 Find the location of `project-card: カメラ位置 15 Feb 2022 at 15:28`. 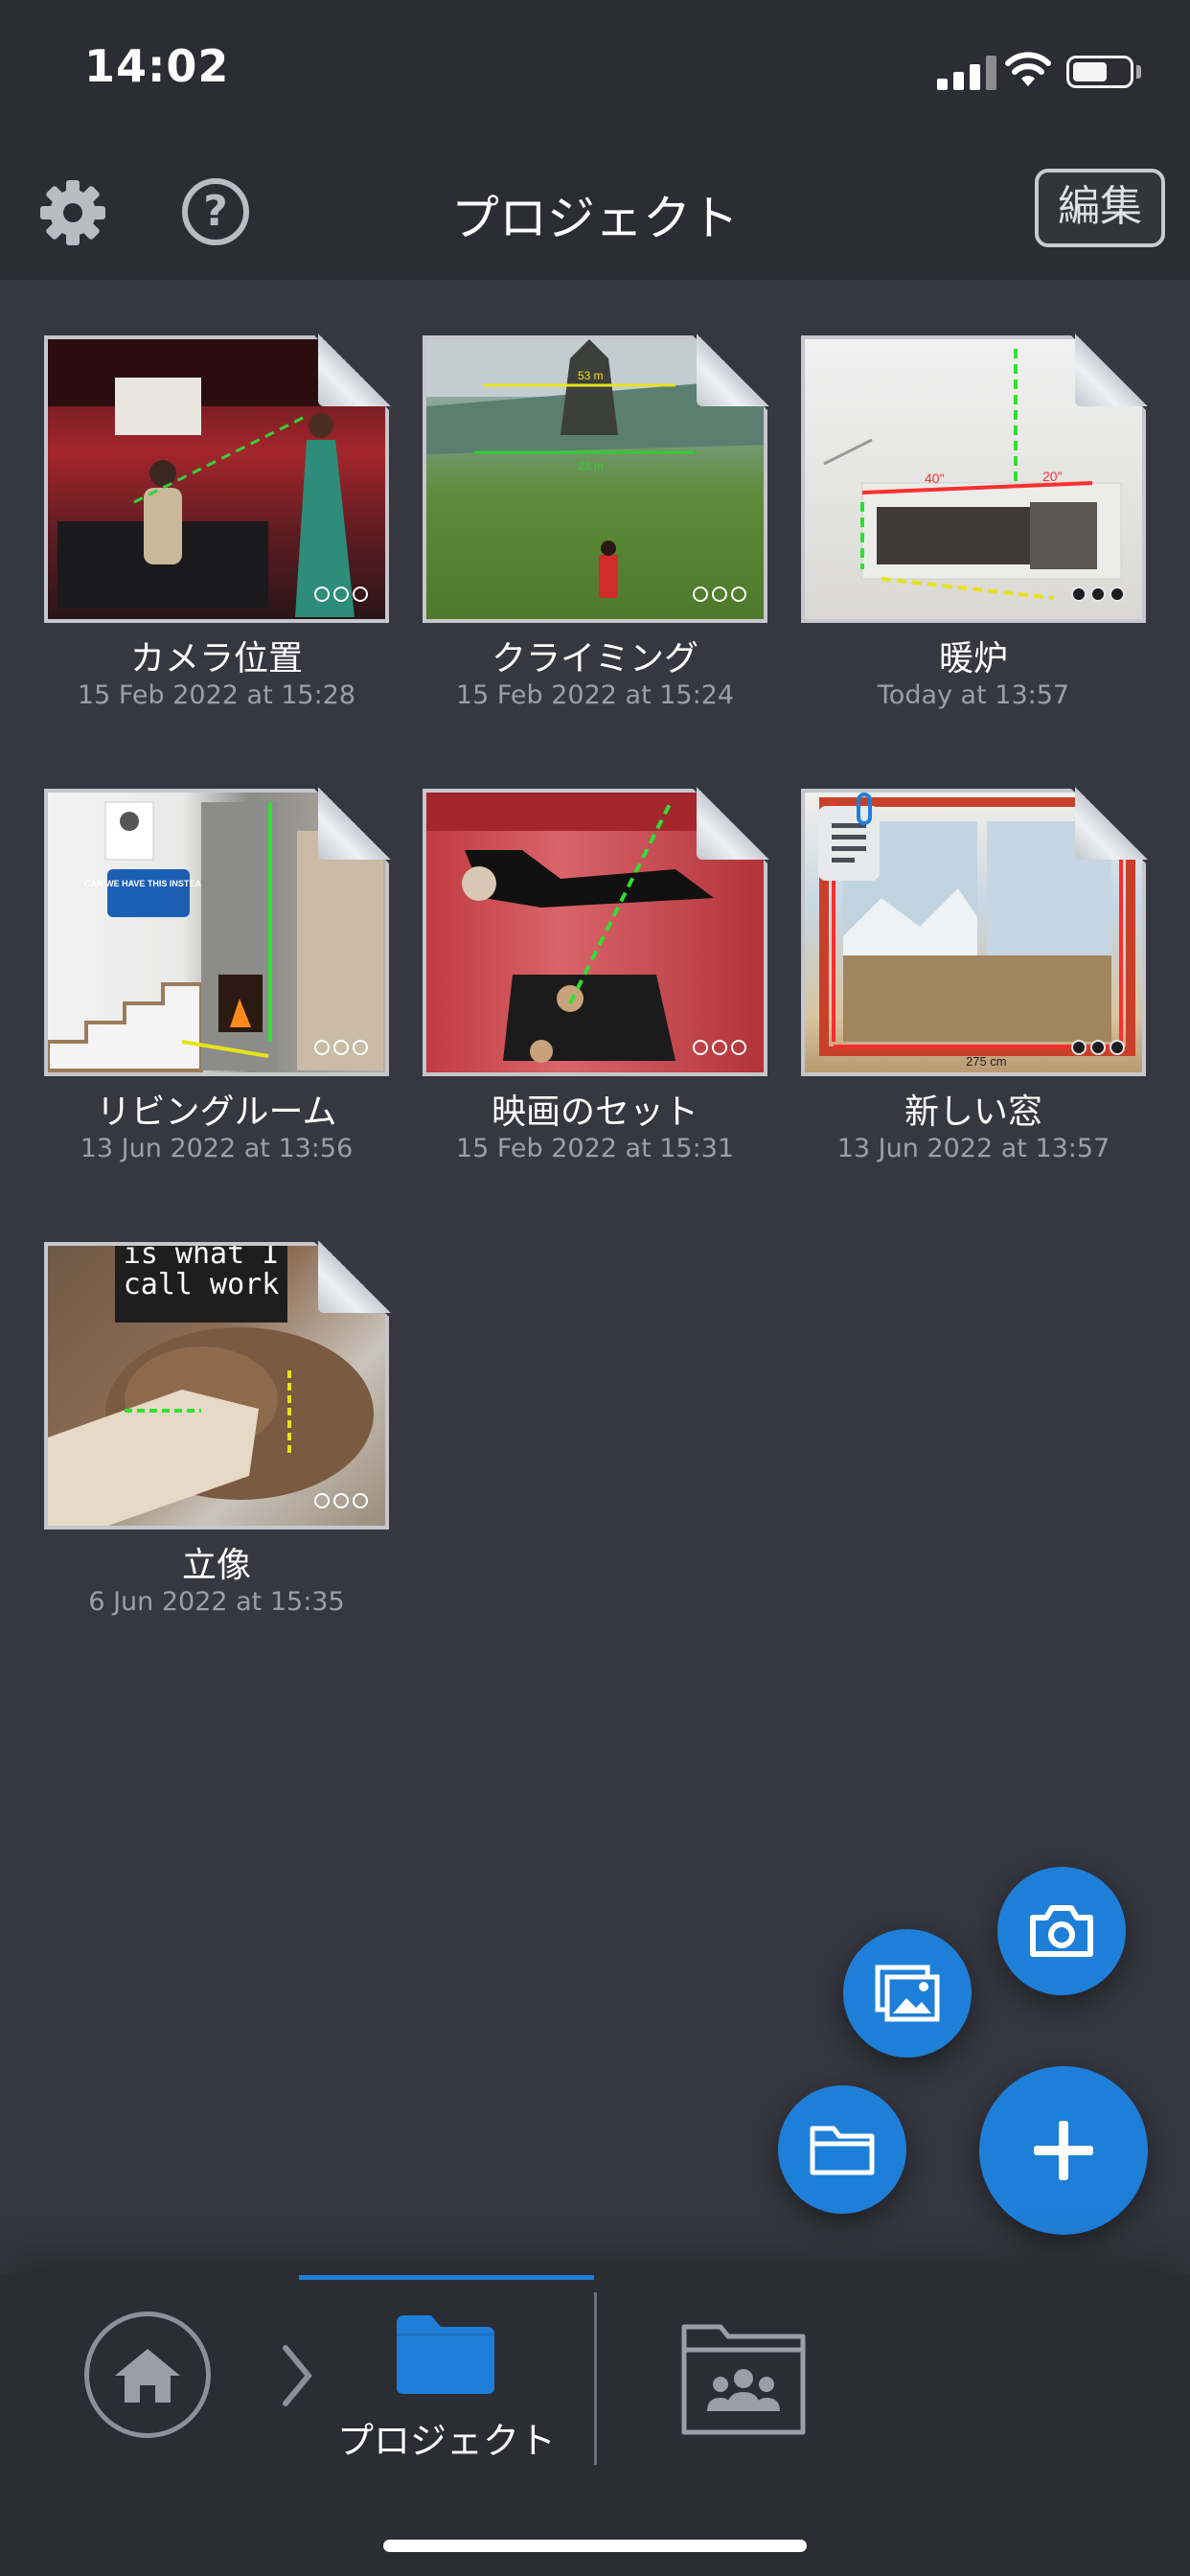

project-card: カメラ位置 15 Feb 2022 at 15:28 is located at coordinates (218, 522).